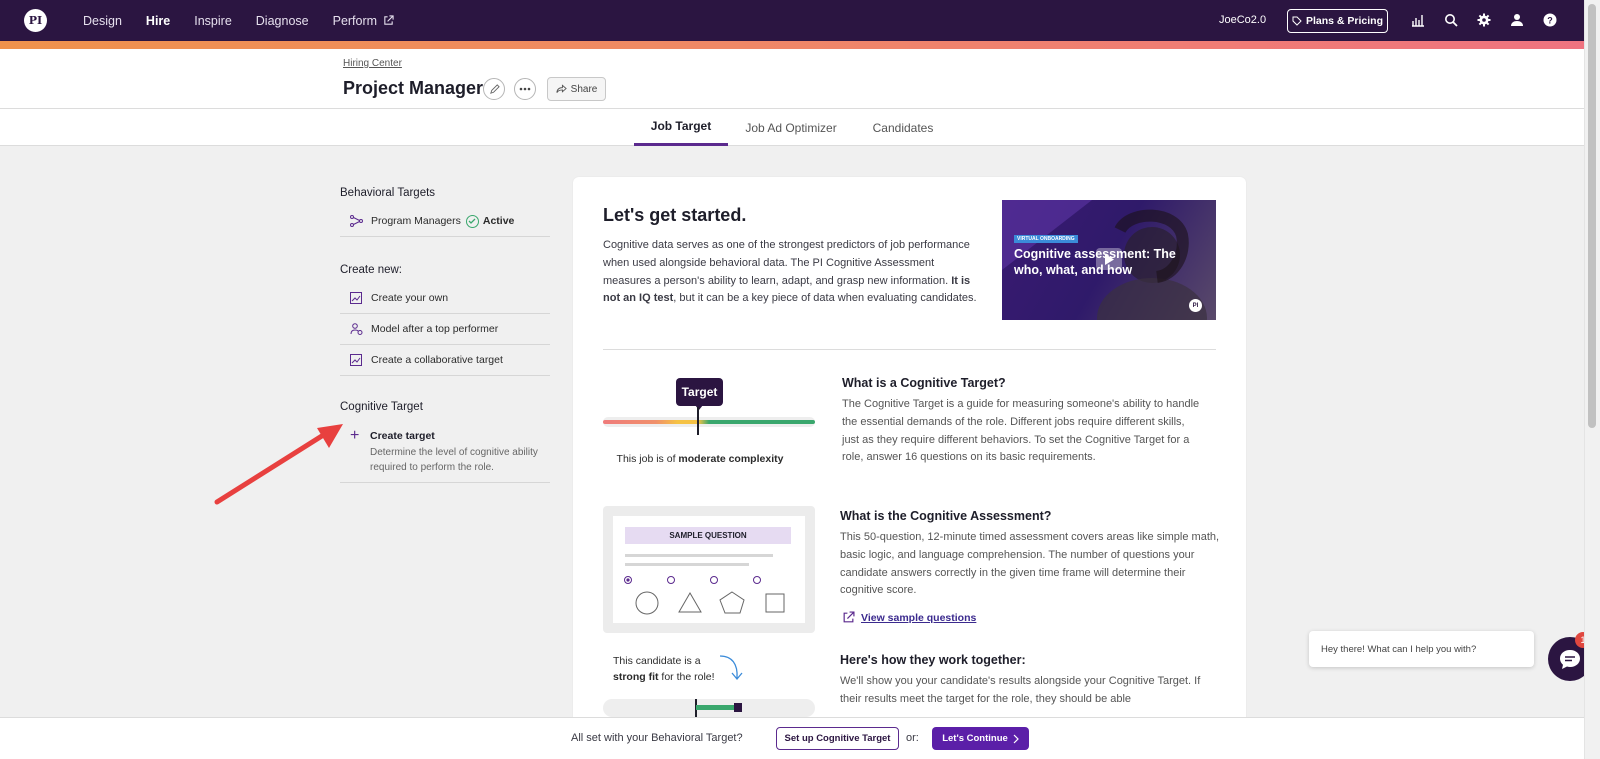  Describe the element at coordinates (912, 738) in the screenshot. I see `bottom-or: or:` at that location.